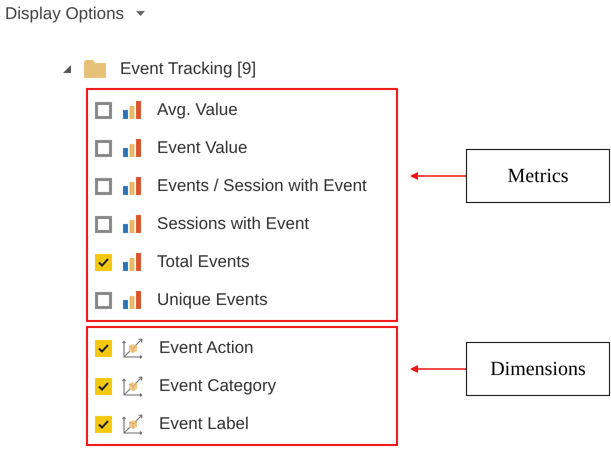 This screenshot has width=611, height=450. I want to click on callout-label: Dimensions, so click(538, 369).